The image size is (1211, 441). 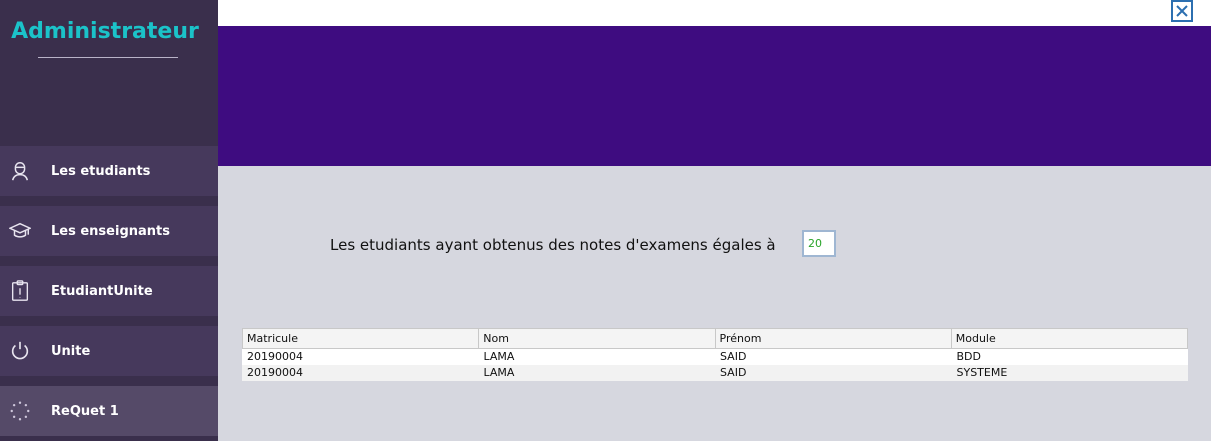 I want to click on clipboard-alert-icon, so click(x=20, y=291).